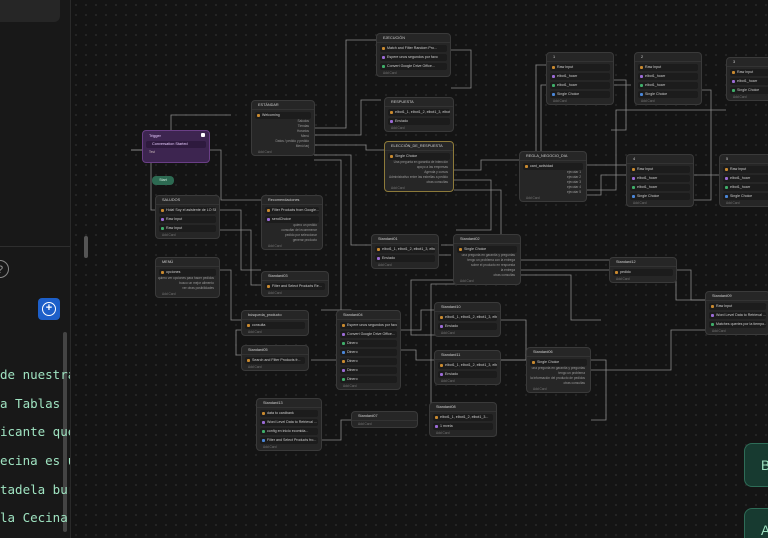 Image resolution: width=768 pixels, height=538 pixels. Describe the element at coordinates (413, 57) in the screenshot. I see `node-block: Espere unos segundos por favo` at that location.